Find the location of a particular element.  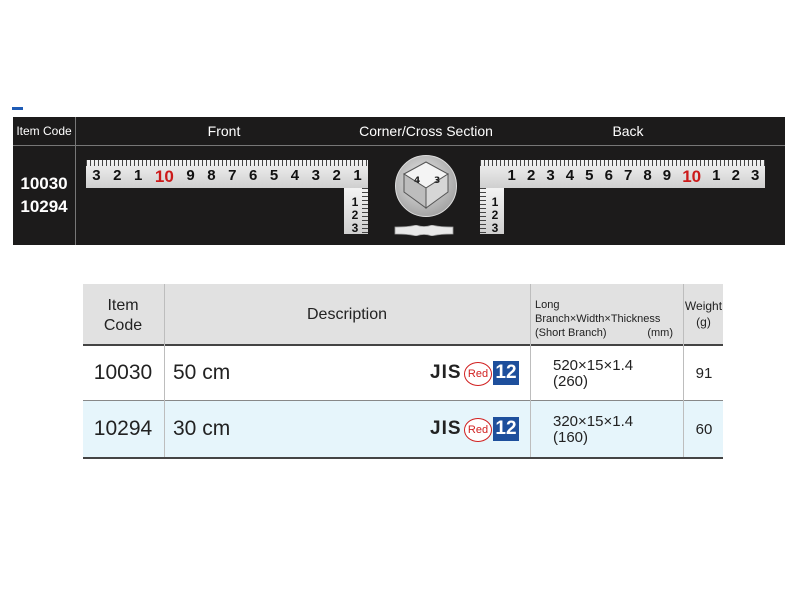

banner-divider-horizontal is located at coordinates (399, 145).